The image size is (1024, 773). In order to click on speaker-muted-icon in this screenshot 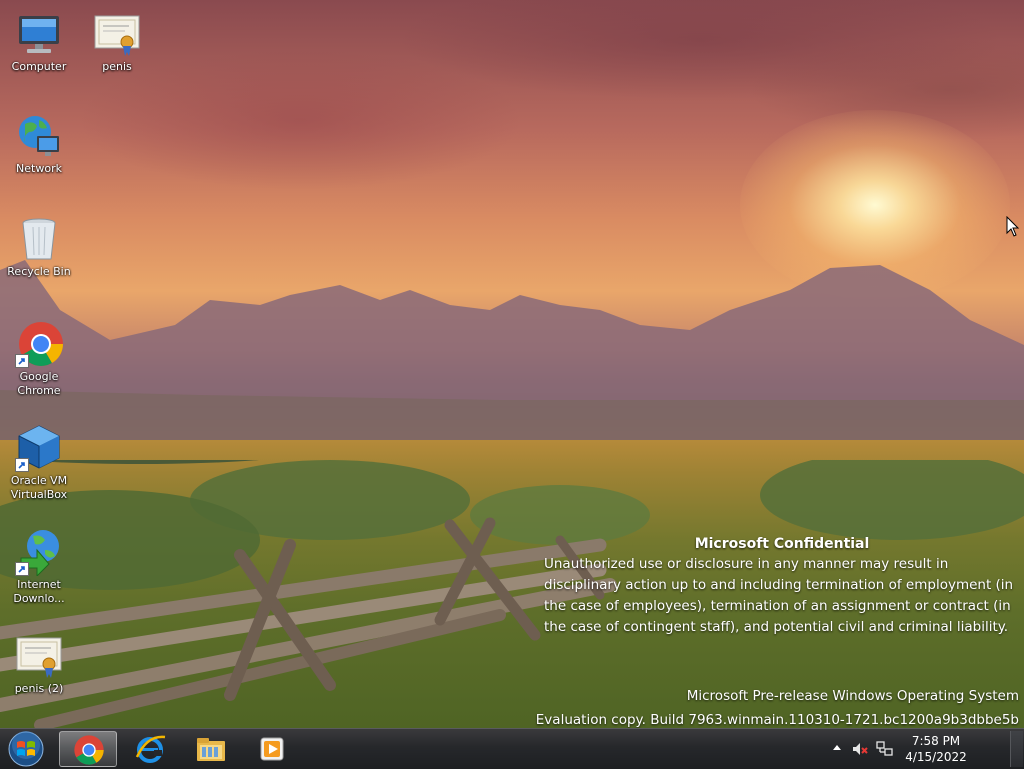, I will do `click(860, 749)`.